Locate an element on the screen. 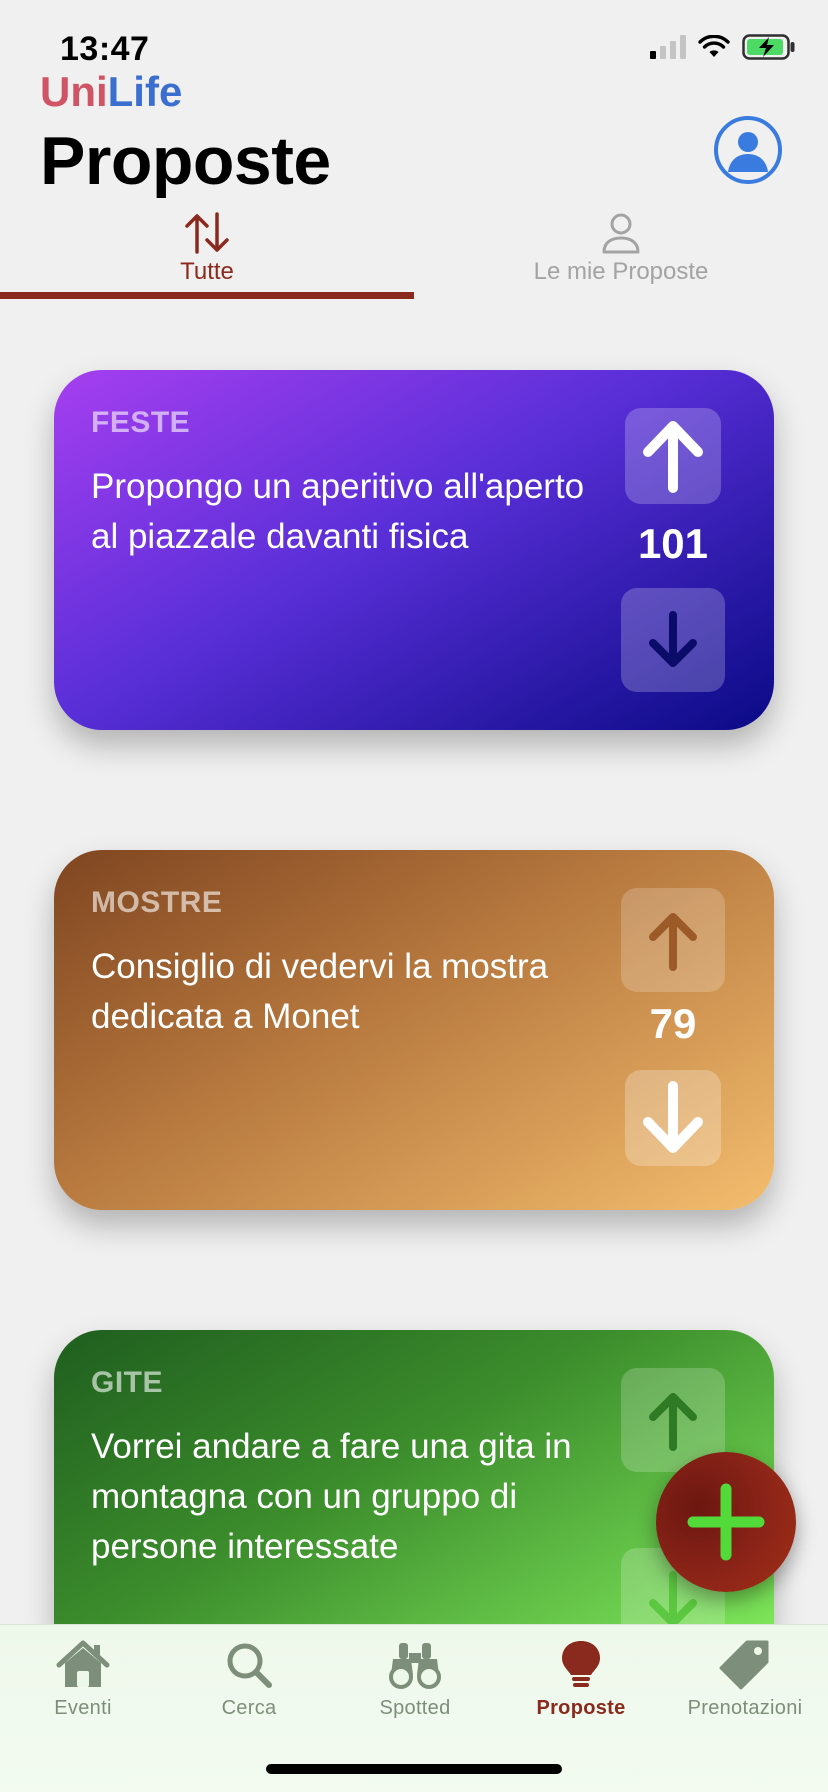 Image resolution: width=828 pixels, height=1792 pixels. status-time: 13:47 is located at coordinates (105, 49).